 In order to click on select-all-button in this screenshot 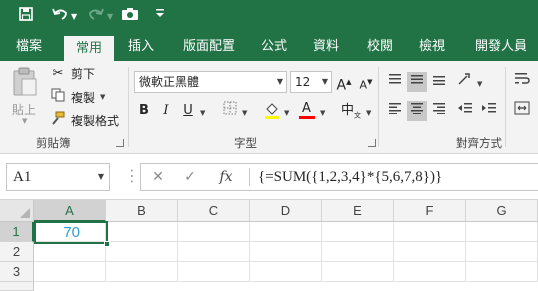, I will do `click(17, 211)`.